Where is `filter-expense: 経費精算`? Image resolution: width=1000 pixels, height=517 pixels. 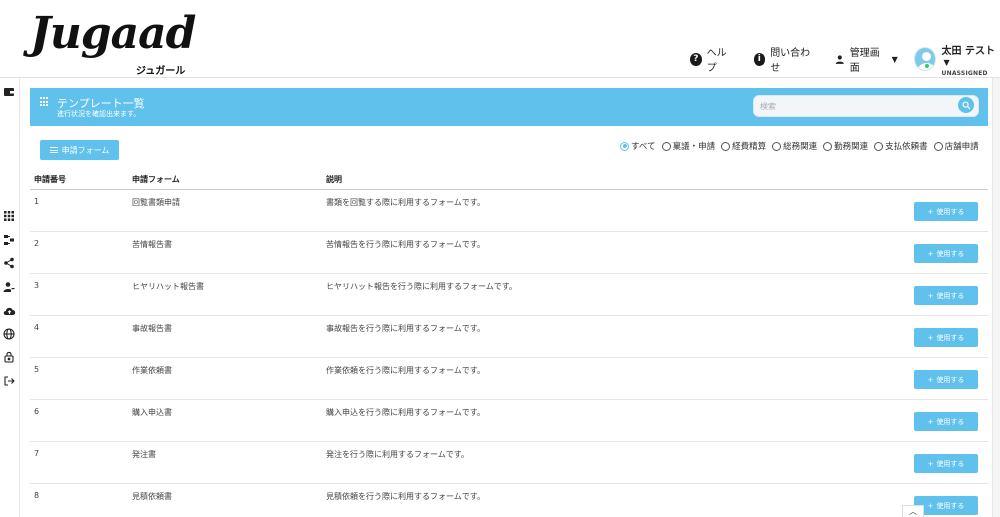 filter-expense: 経費精算 is located at coordinates (743, 146).